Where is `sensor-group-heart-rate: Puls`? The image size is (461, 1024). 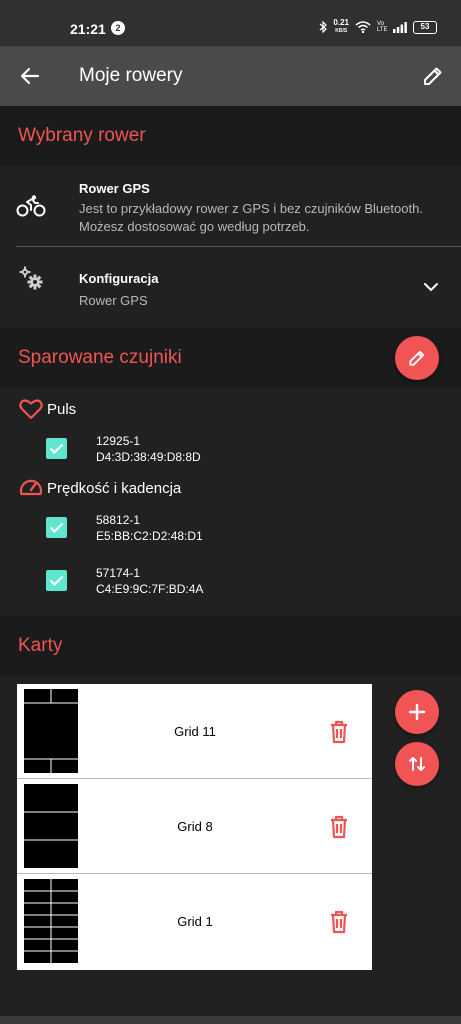 sensor-group-heart-rate: Puls is located at coordinates (47, 409).